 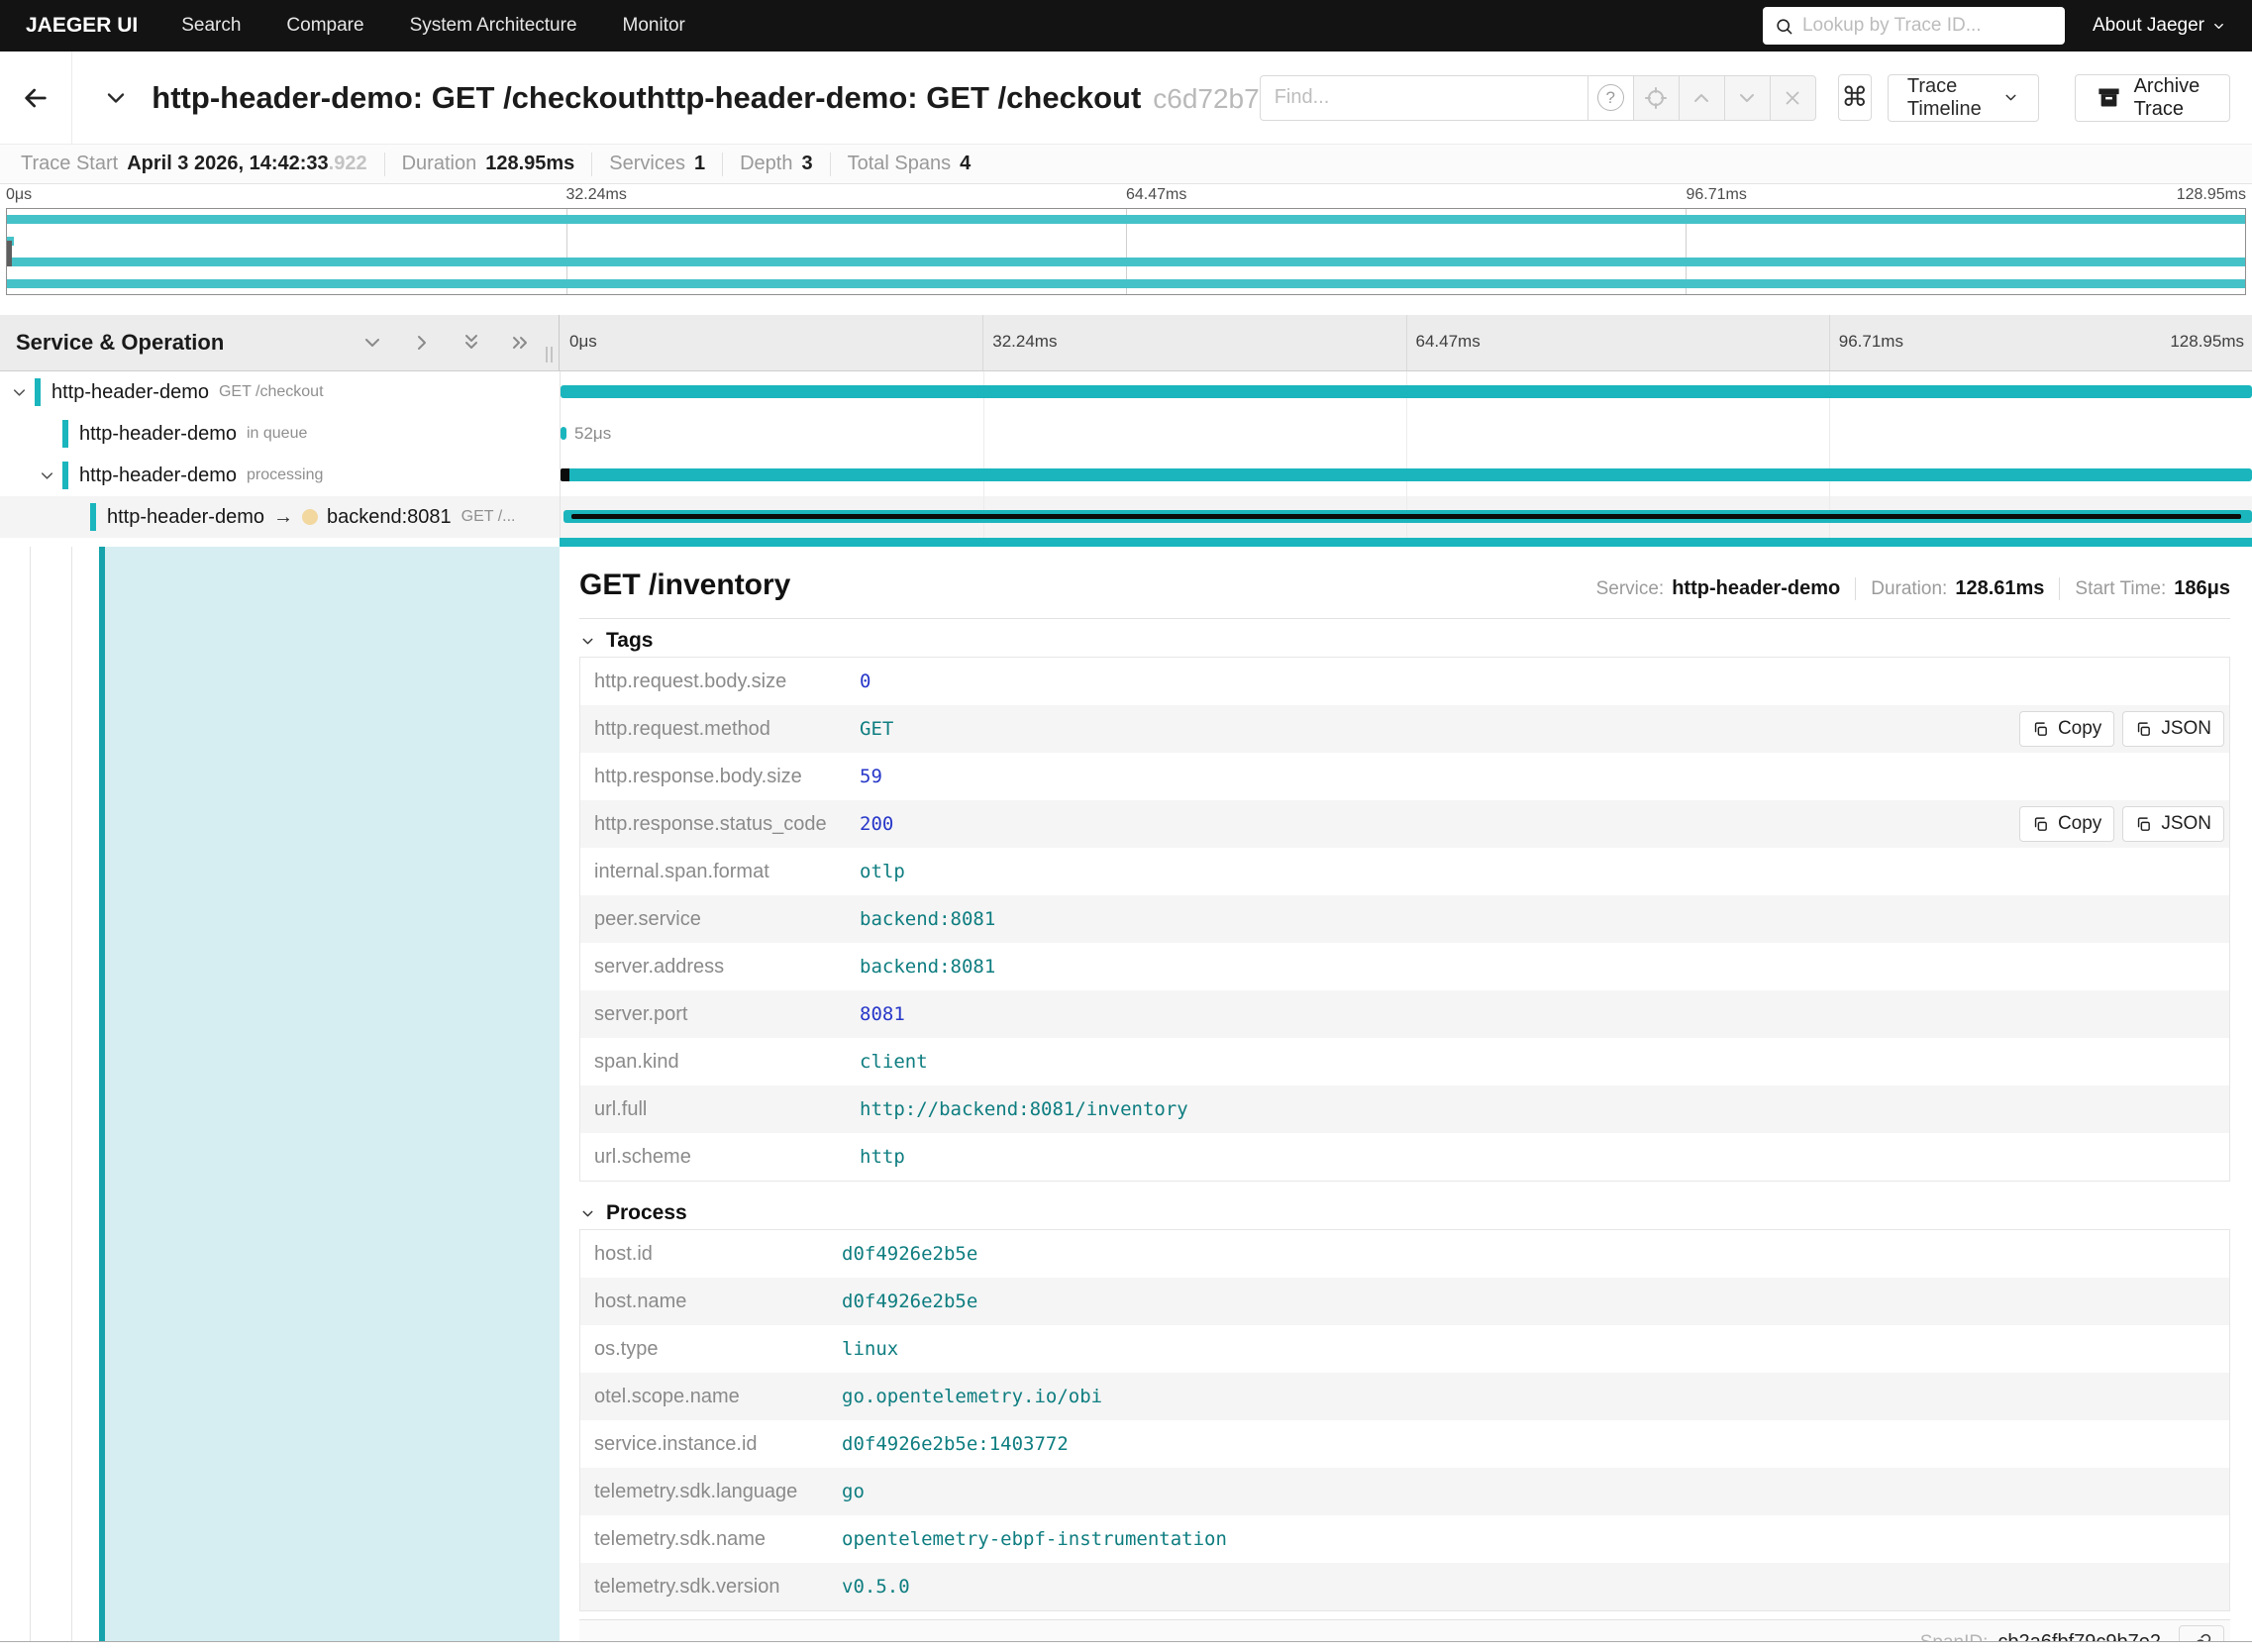 What do you see at coordinates (1701, 98) in the screenshot?
I see `prev-result-button` at bounding box center [1701, 98].